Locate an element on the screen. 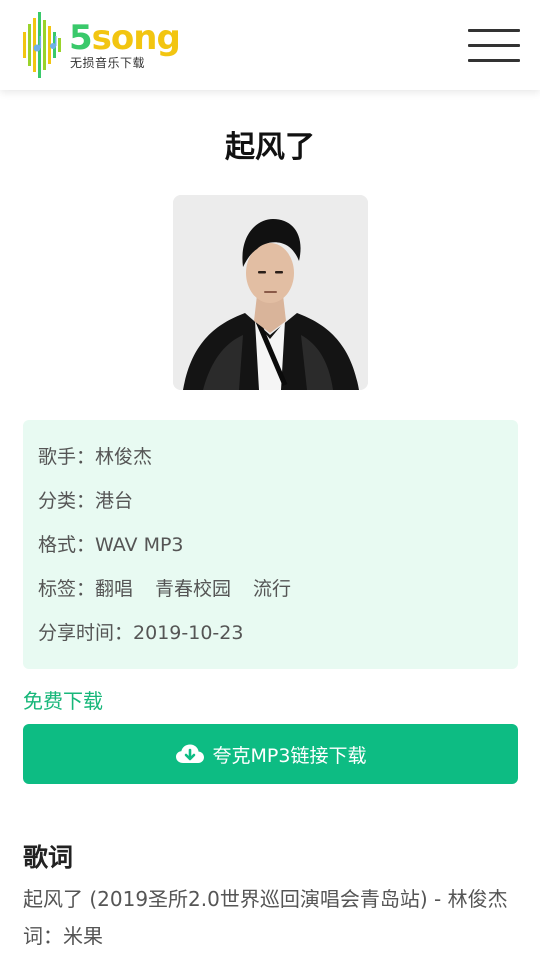 Image resolution: width=540 pixels, height=960 pixels. cloud-download-icon is located at coordinates (189, 753).